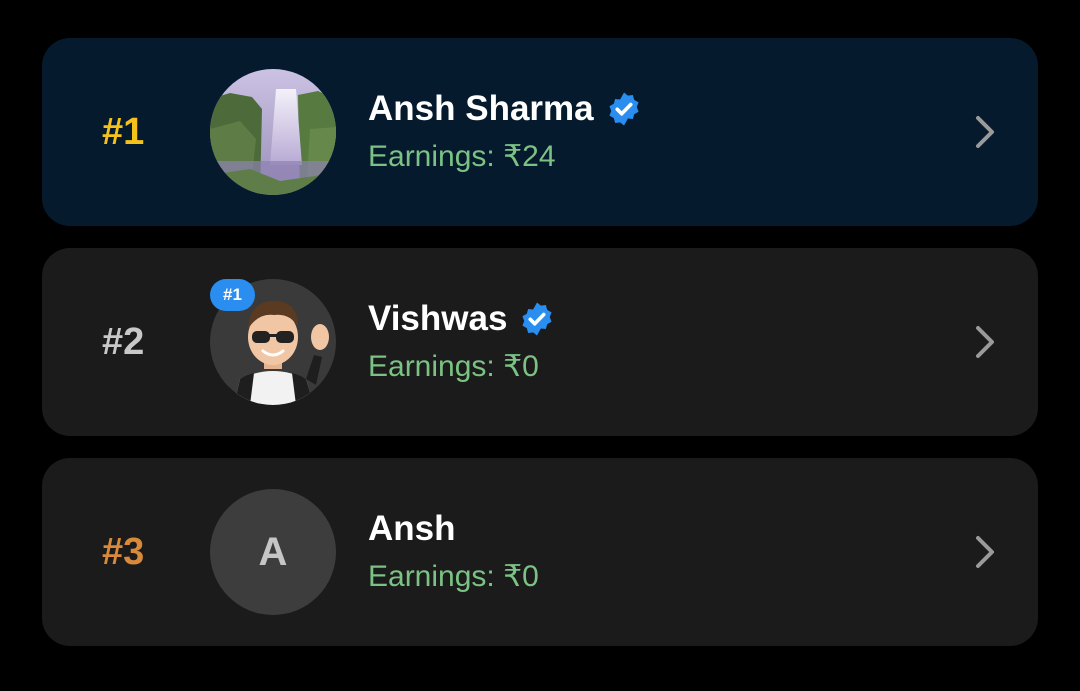  What do you see at coordinates (273, 552) in the screenshot?
I see `avatar-initial: A` at bounding box center [273, 552].